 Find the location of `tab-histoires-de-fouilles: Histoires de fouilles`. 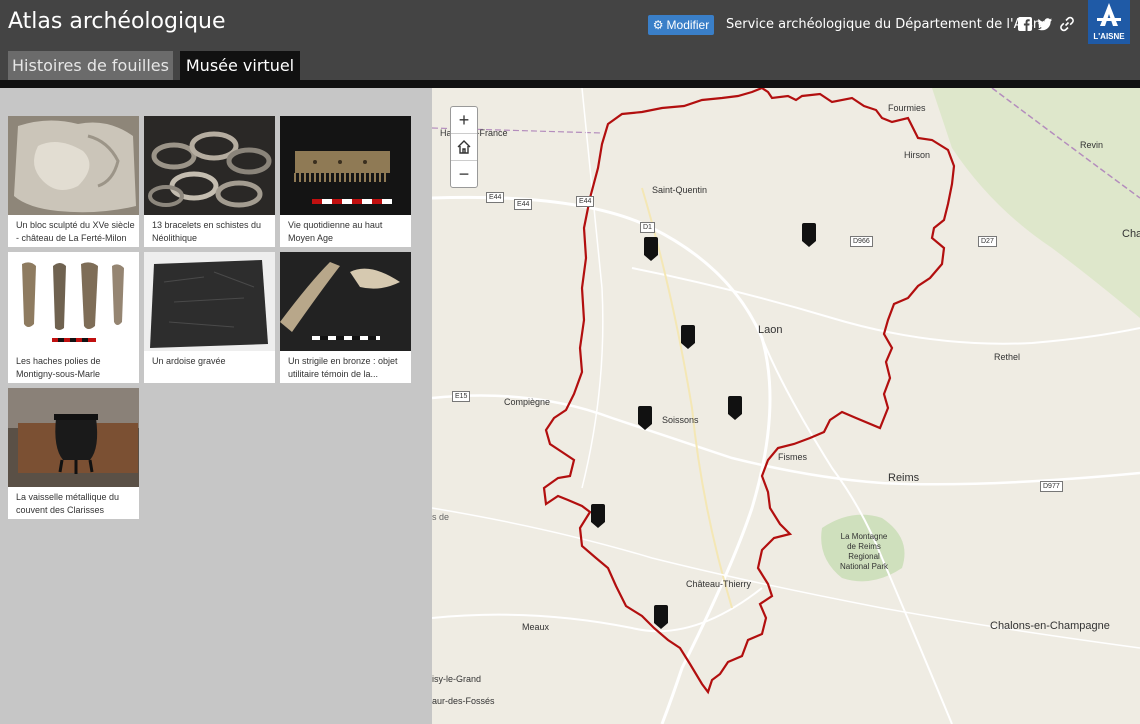

tab-histoires-de-fouilles: Histoires de fouilles is located at coordinates (90, 65).